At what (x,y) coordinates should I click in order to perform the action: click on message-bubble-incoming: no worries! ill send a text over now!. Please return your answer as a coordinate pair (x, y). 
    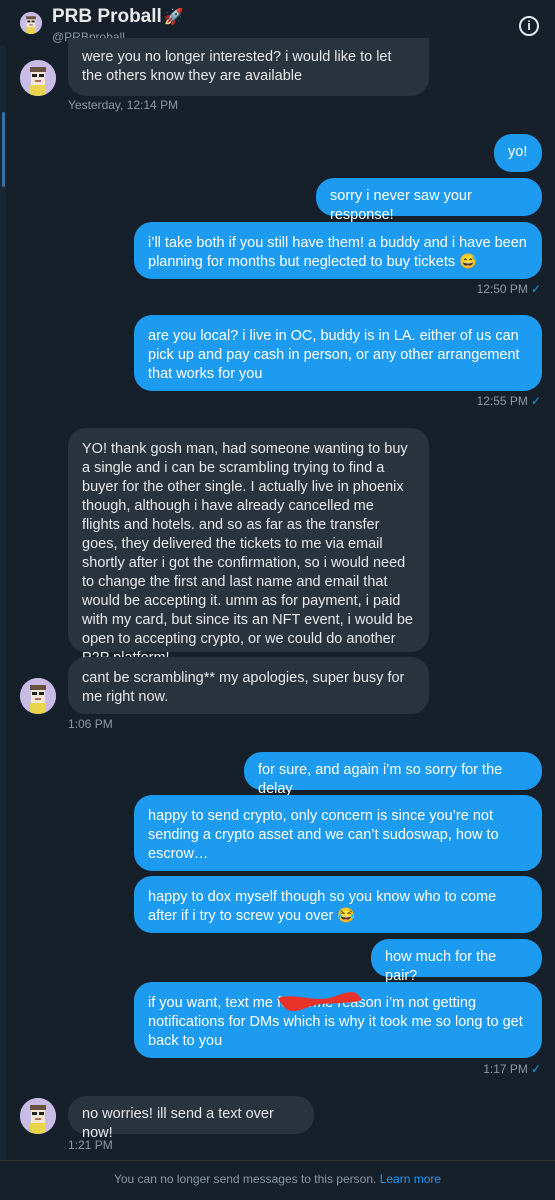
    Looking at the image, I should click on (191, 1118).